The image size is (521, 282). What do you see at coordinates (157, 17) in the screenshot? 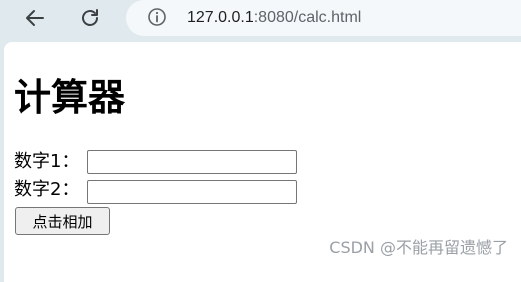
I see `info-icon` at bounding box center [157, 17].